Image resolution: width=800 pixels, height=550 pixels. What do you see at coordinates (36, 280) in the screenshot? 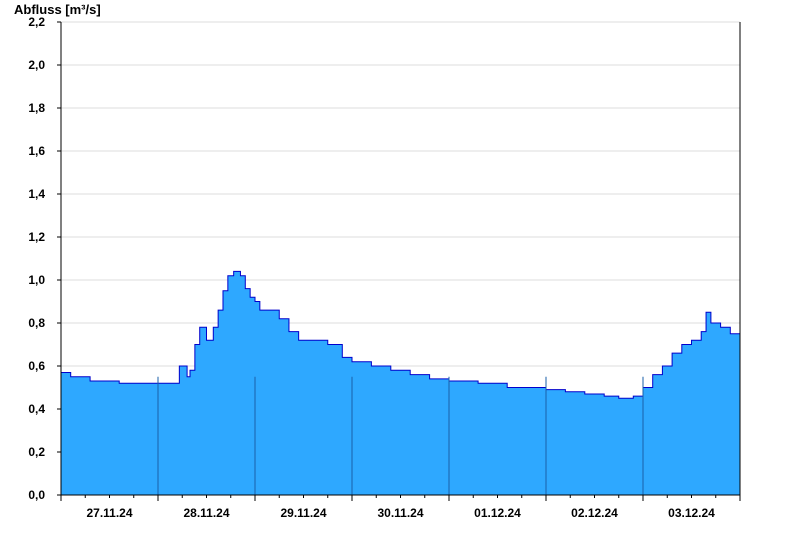
I see `y-tick-label: 1,0` at bounding box center [36, 280].